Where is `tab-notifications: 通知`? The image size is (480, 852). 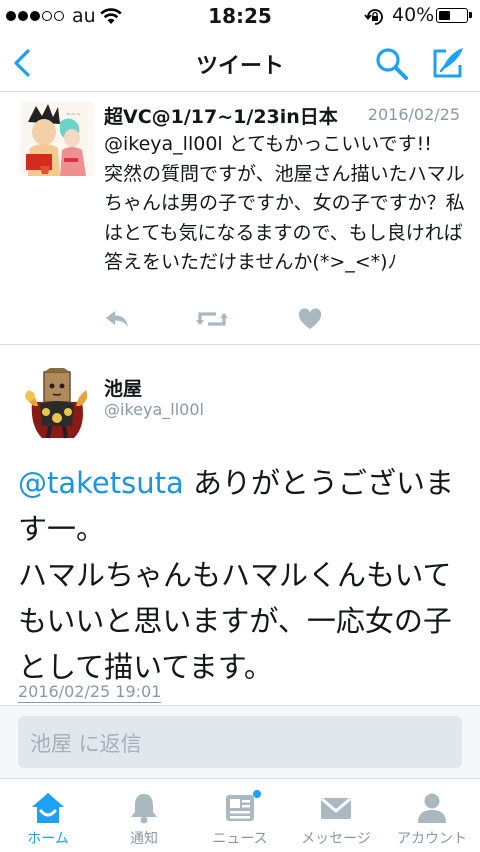 tab-notifications: 通知 is located at coordinates (144, 815).